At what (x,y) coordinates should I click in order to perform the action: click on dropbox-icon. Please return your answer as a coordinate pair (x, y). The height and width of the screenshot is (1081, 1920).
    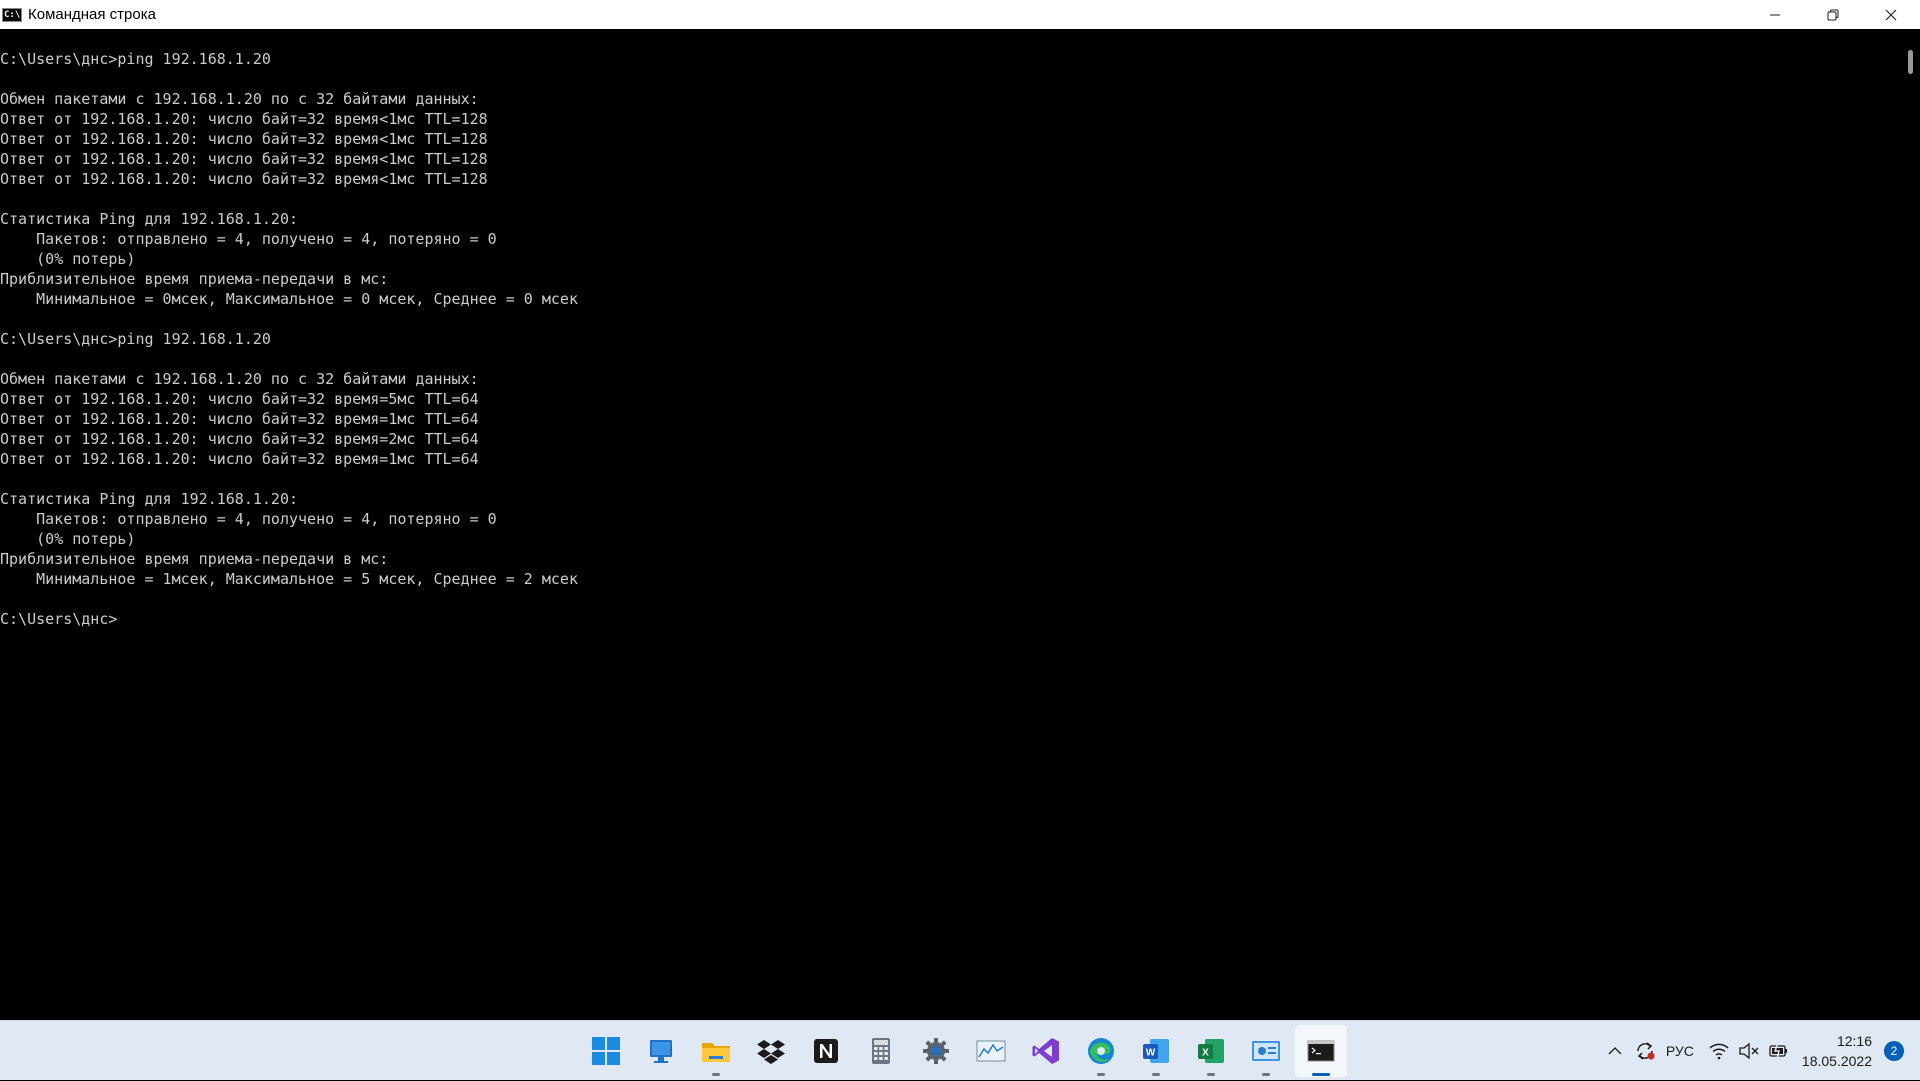
    Looking at the image, I should click on (771, 1052).